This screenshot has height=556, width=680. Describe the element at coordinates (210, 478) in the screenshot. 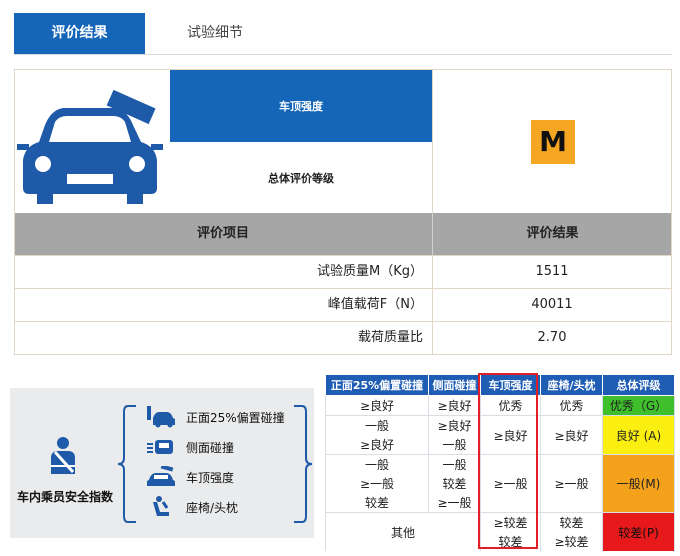

I see `index-item-label: 车顶强度` at that location.